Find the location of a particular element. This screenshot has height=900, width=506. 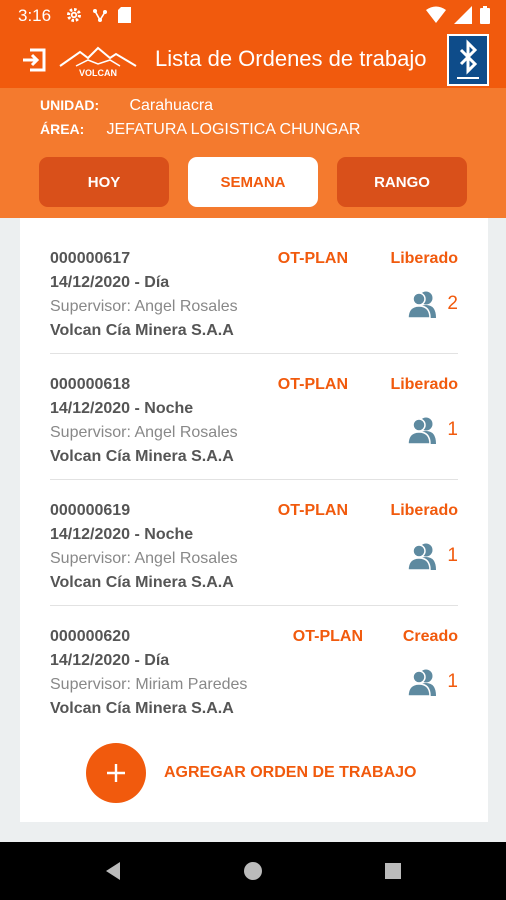

app-bar: VOLCAN Lista de Ordenes de trabajo is located at coordinates (253, 60).